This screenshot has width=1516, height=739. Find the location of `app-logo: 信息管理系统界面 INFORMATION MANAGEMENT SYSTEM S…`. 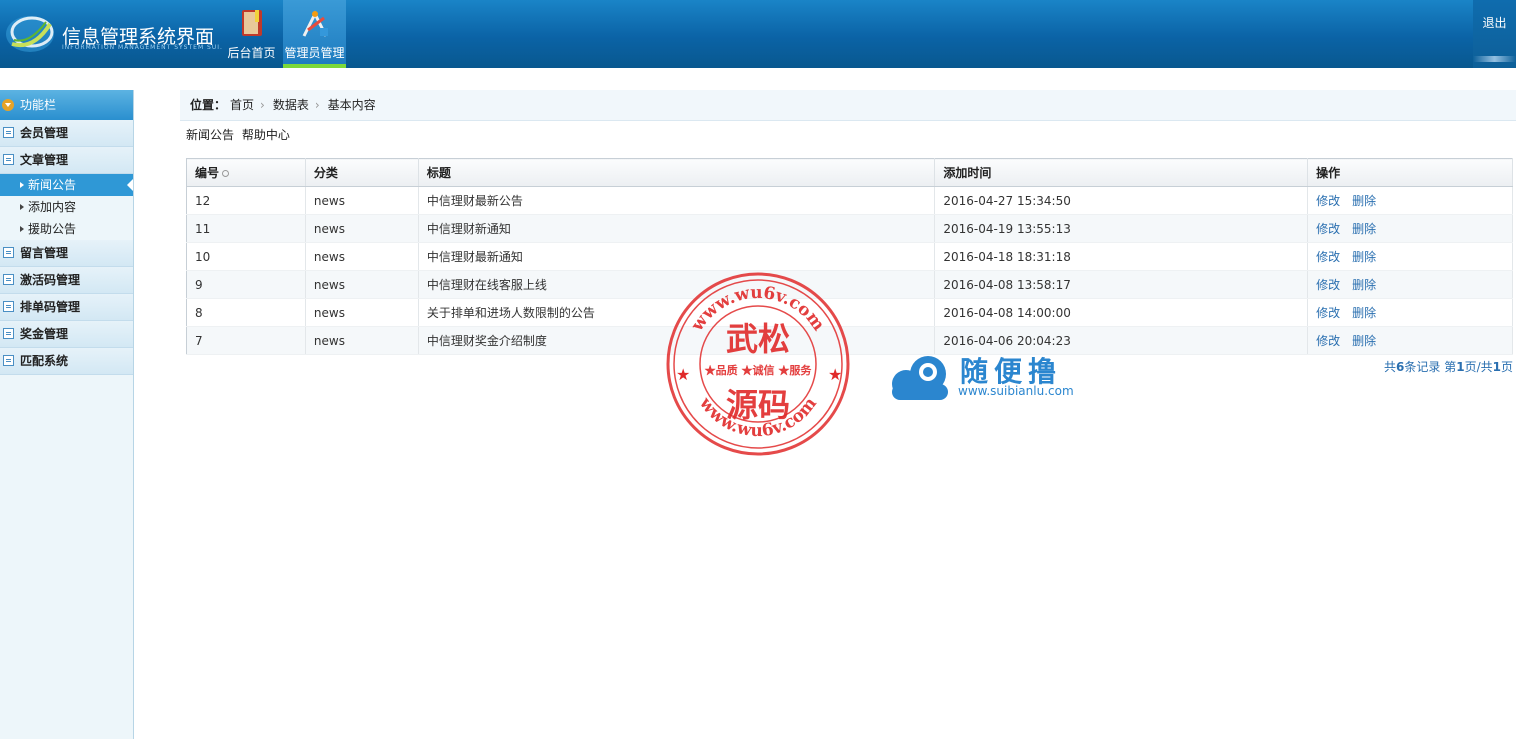

app-logo: 信息管理系统界面 INFORMATION MANAGEMENT SYSTEM S… is located at coordinates (111, 34).